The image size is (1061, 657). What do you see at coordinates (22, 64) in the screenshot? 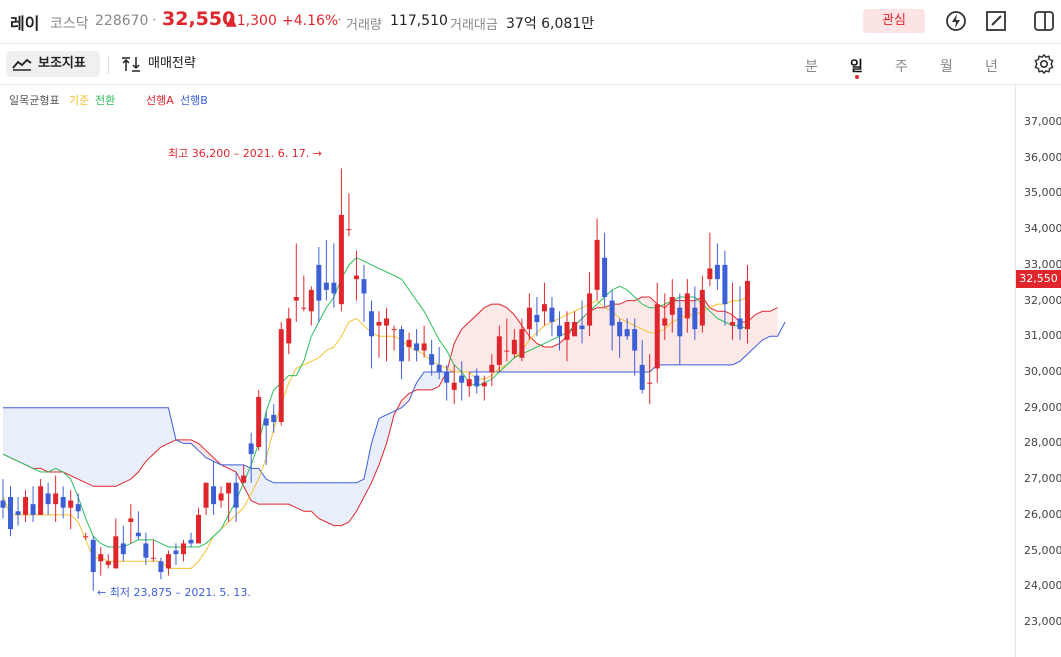
I see `indicator-chart-icon` at bounding box center [22, 64].